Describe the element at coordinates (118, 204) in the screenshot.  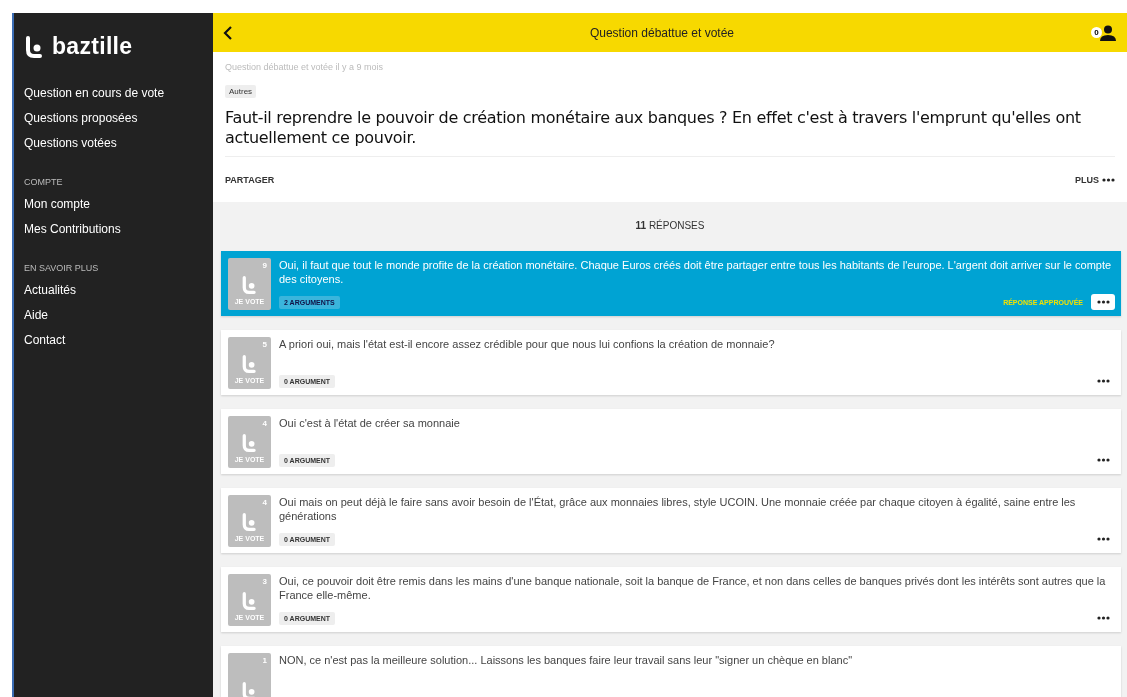
I see `sidebar-item: Mon compte` at that location.